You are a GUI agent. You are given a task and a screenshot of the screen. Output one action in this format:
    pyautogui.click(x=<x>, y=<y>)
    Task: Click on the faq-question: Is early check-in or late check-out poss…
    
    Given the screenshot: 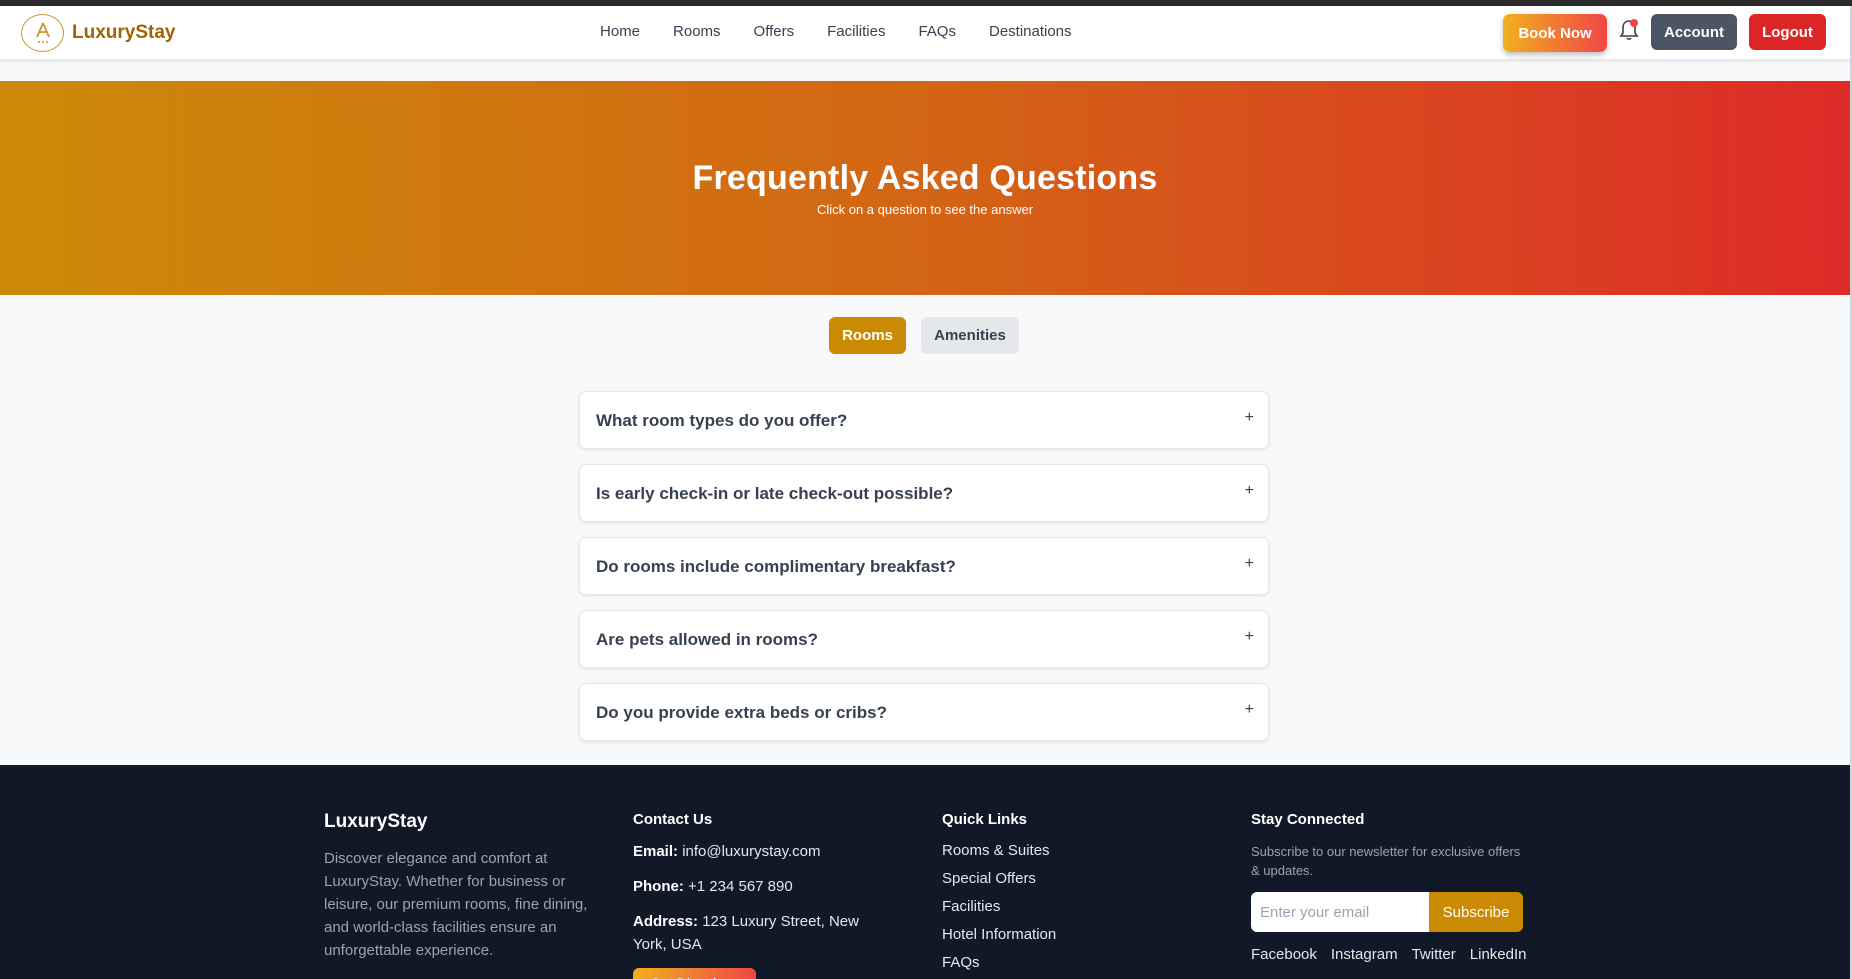 What is the action you would take?
    pyautogui.click(x=775, y=493)
    